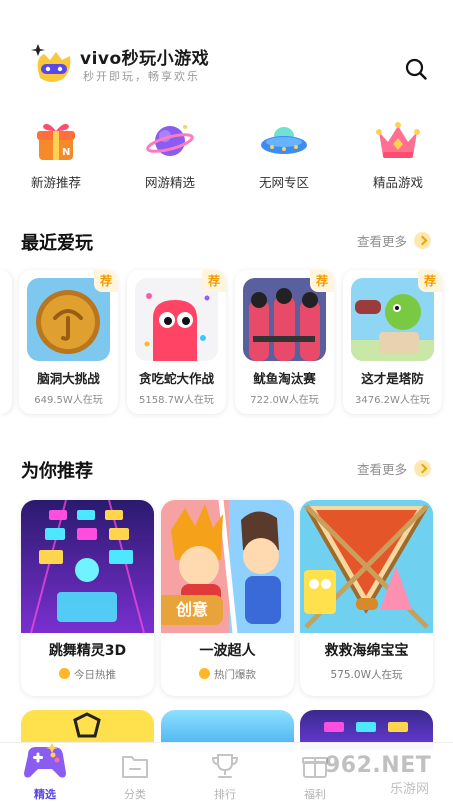  Describe the element at coordinates (135, 767) in the screenshot. I see `folder-icon` at that location.